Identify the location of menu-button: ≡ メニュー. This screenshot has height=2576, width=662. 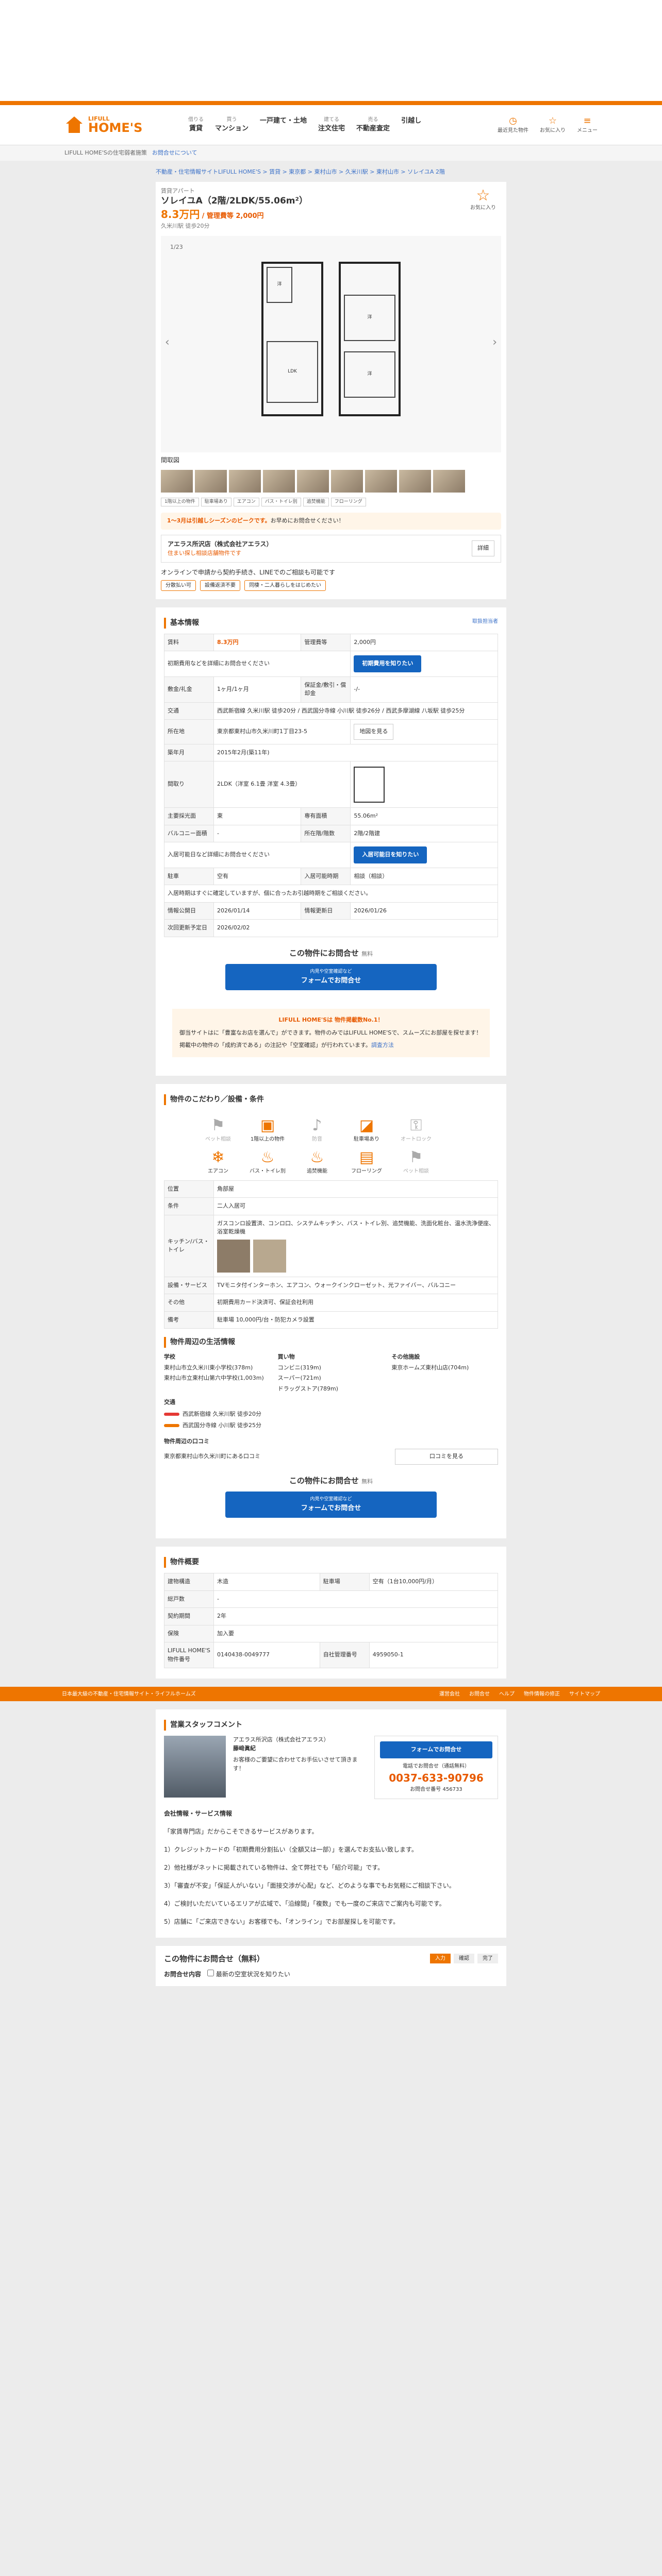
(587, 124).